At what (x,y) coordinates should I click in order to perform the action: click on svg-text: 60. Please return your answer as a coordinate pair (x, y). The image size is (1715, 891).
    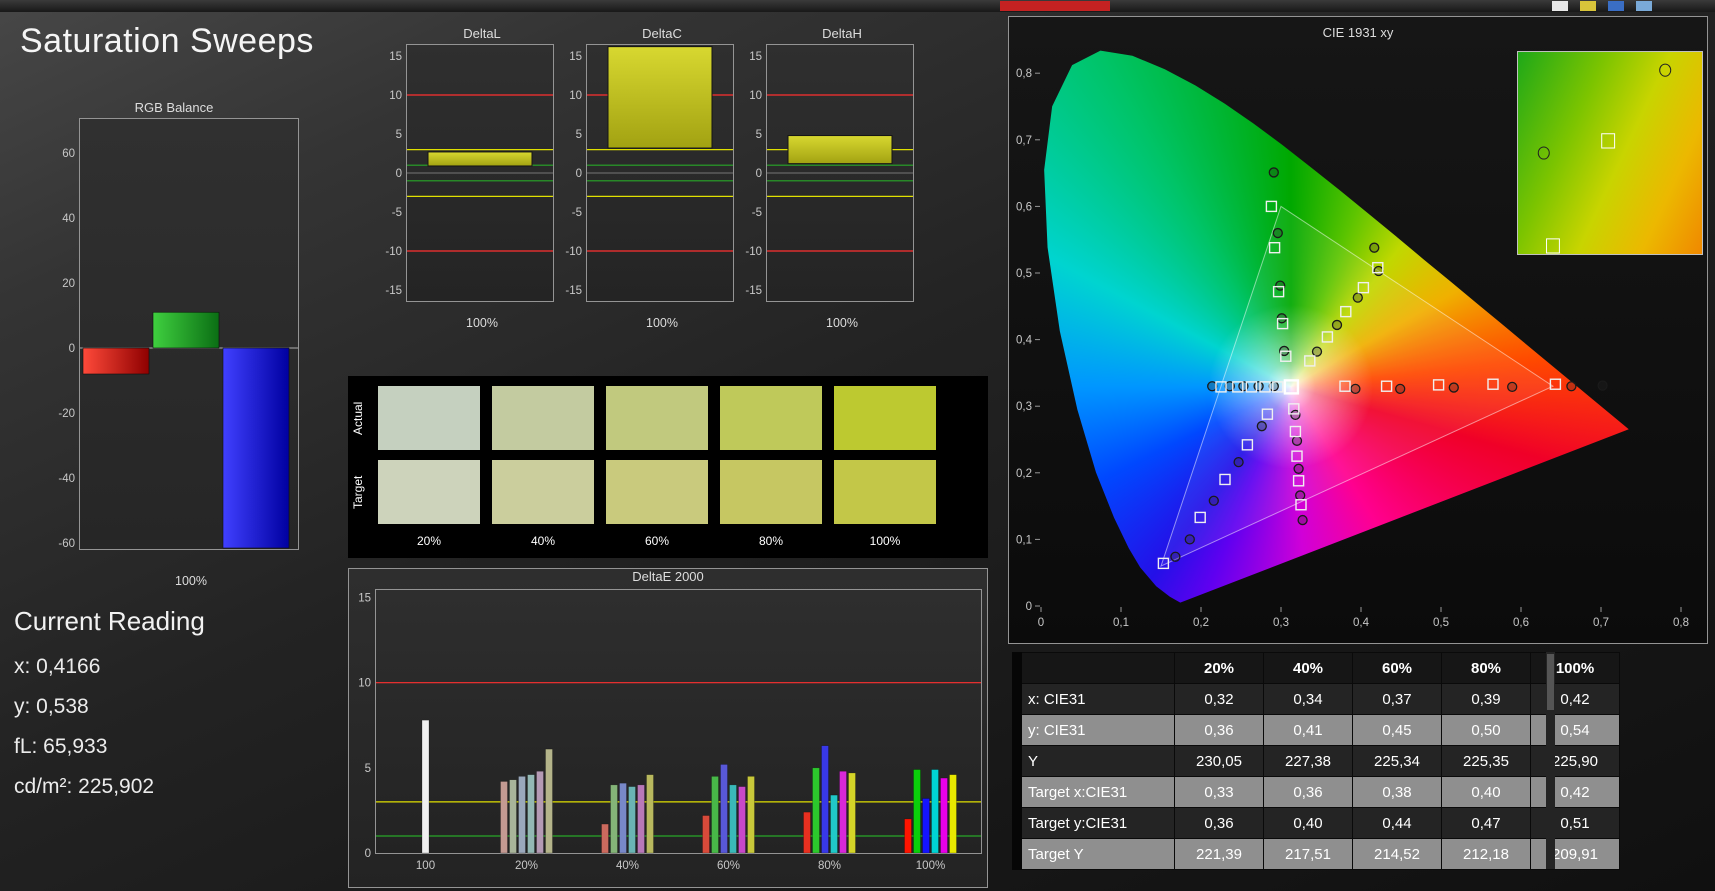
    Looking at the image, I should click on (68, 154).